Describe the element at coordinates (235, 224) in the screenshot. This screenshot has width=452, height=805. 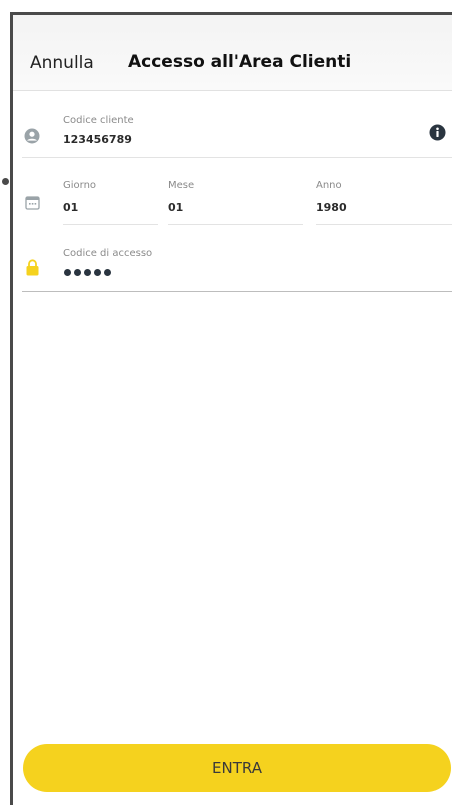
I see `month-underline` at that location.